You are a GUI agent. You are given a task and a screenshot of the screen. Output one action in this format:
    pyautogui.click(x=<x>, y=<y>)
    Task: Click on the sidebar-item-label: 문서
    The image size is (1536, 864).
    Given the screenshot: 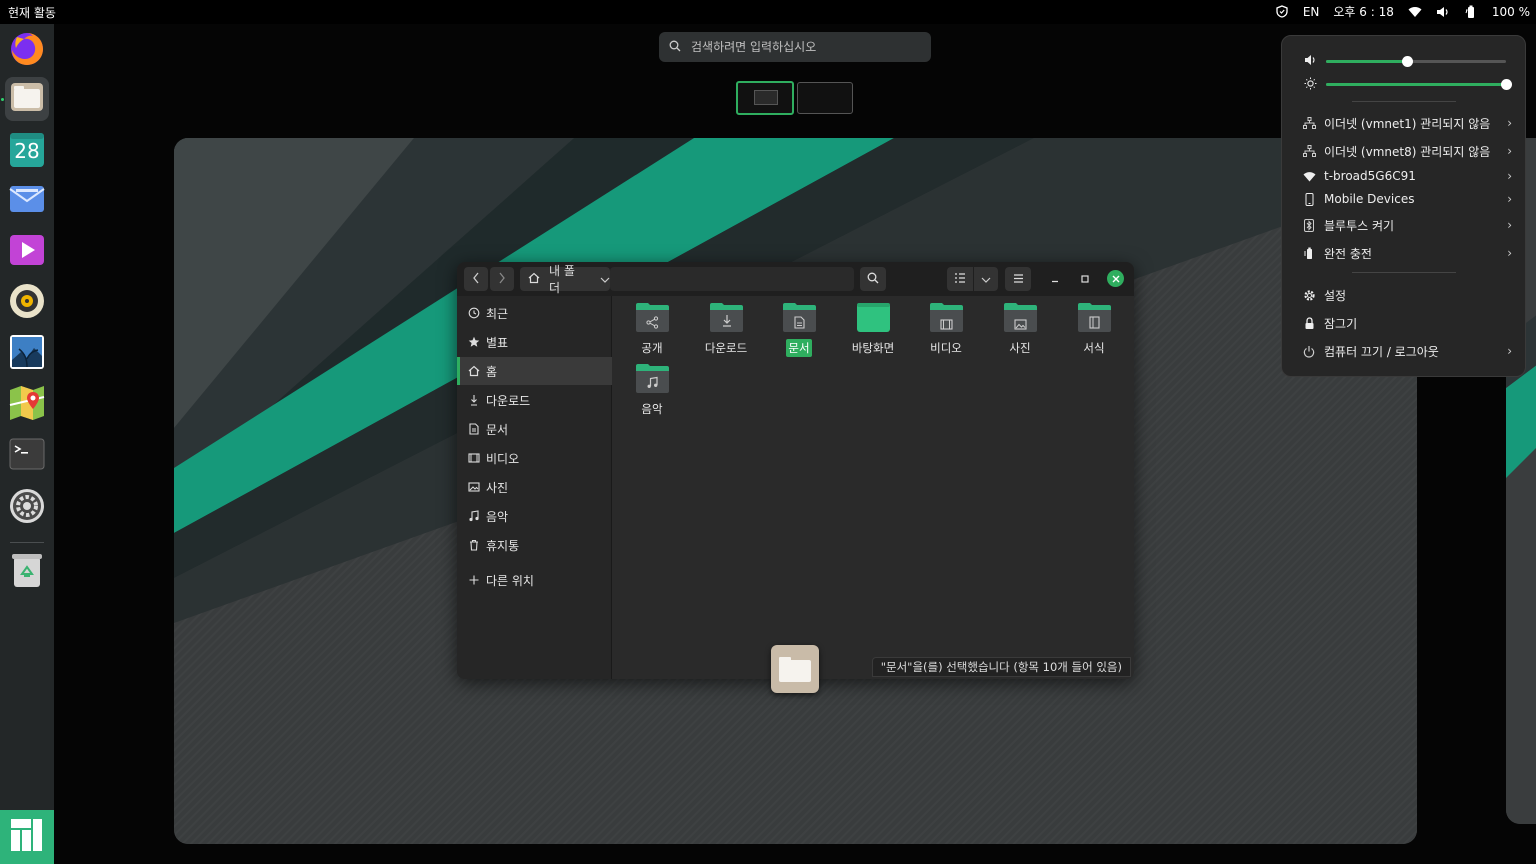 What is the action you would take?
    pyautogui.click(x=497, y=429)
    